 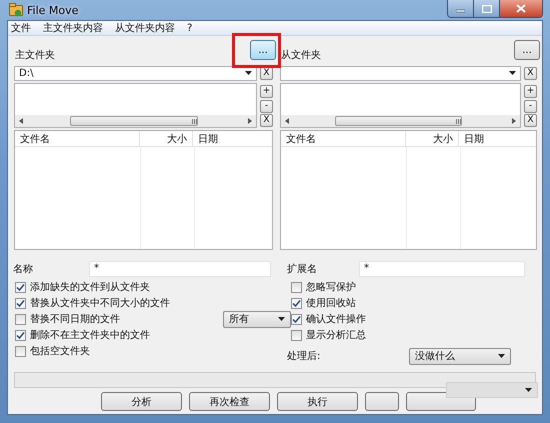 What do you see at coordinates (23, 269) in the screenshot?
I see `field-label: 名称` at bounding box center [23, 269].